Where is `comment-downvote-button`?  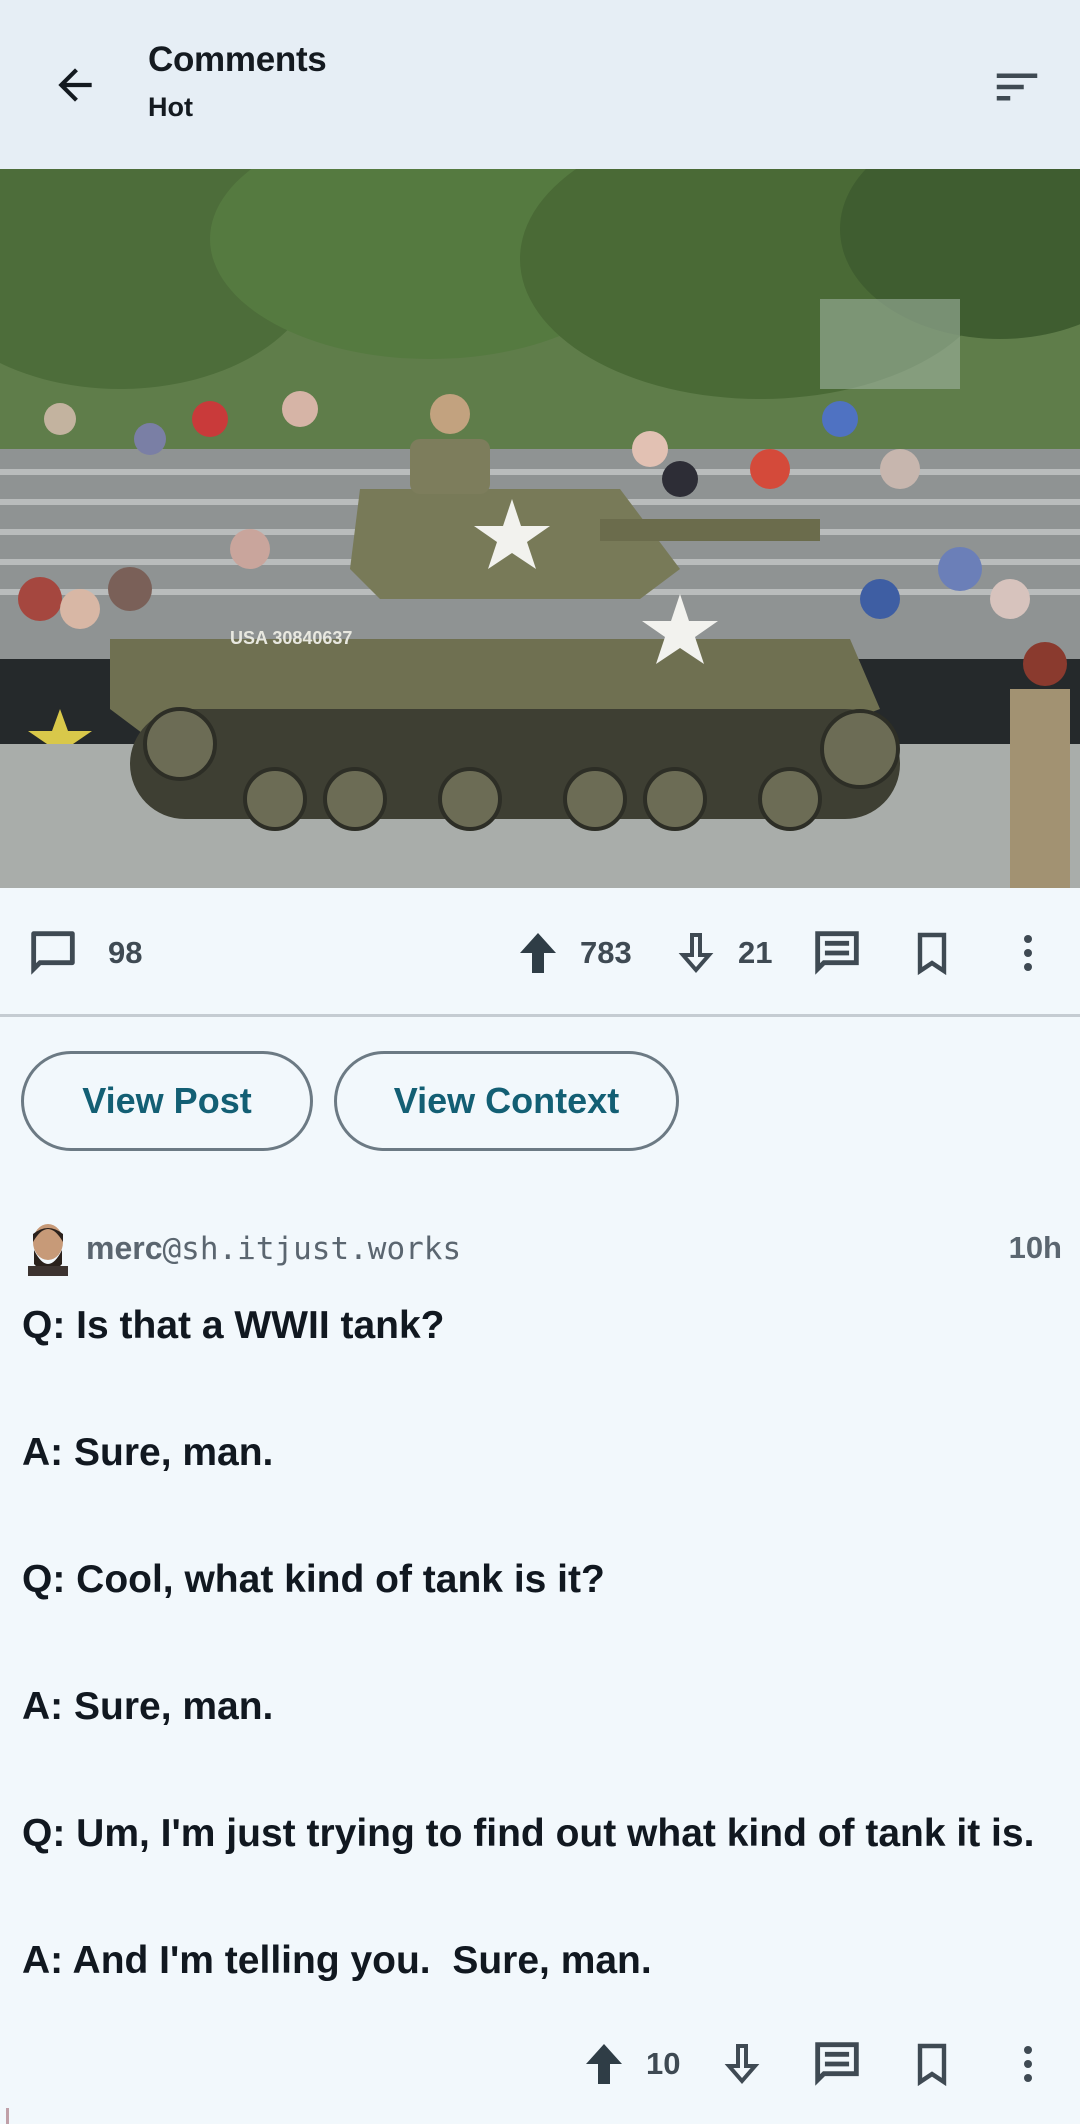 comment-downvote-button is located at coordinates (742, 2064).